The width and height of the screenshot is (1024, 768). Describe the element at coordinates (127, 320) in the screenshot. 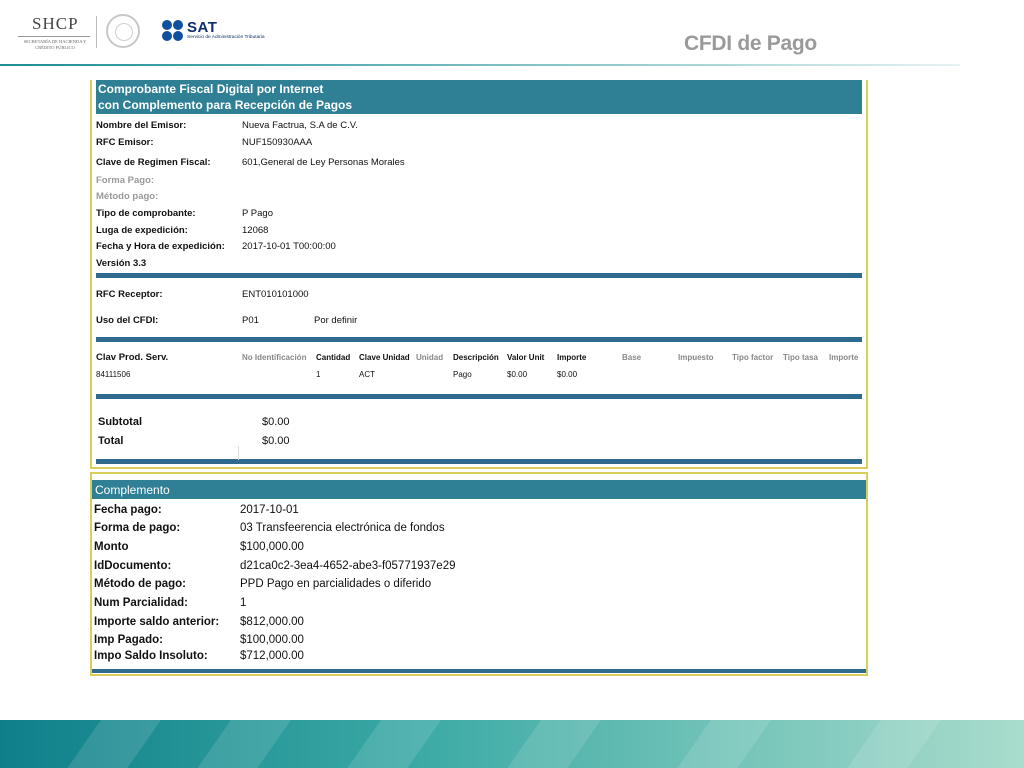

I see `uso-cfdi-label: Uso del CFDI:` at that location.